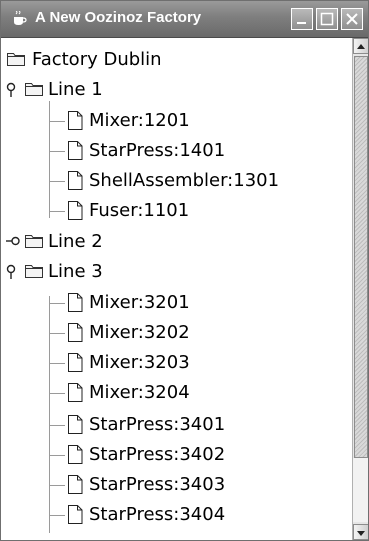 This screenshot has width=369, height=541. I want to click on tree-leaf-label: Mixer:3201, so click(139, 302).